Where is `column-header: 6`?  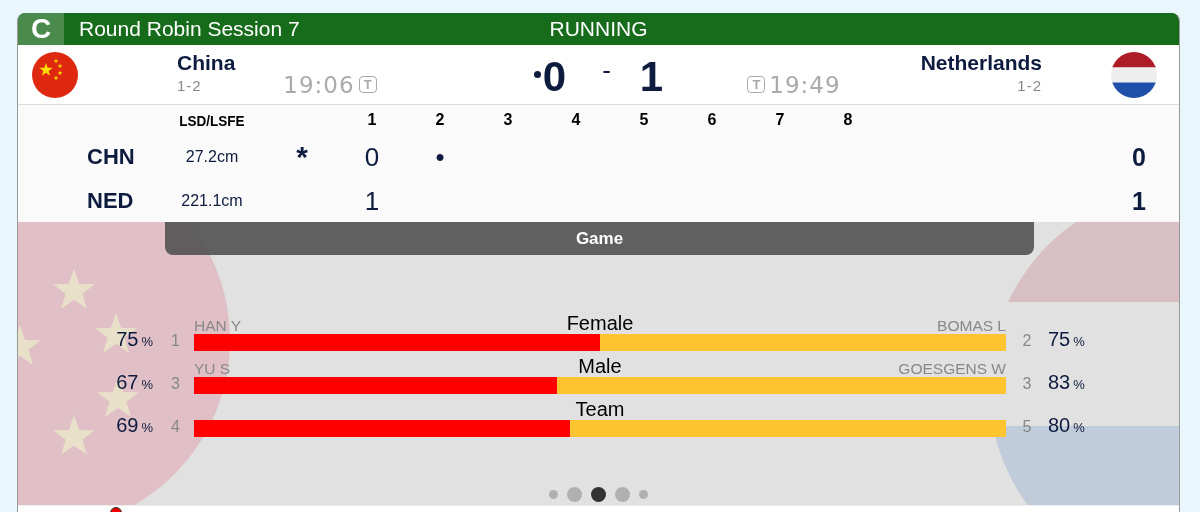
column-header: 6 is located at coordinates (712, 119).